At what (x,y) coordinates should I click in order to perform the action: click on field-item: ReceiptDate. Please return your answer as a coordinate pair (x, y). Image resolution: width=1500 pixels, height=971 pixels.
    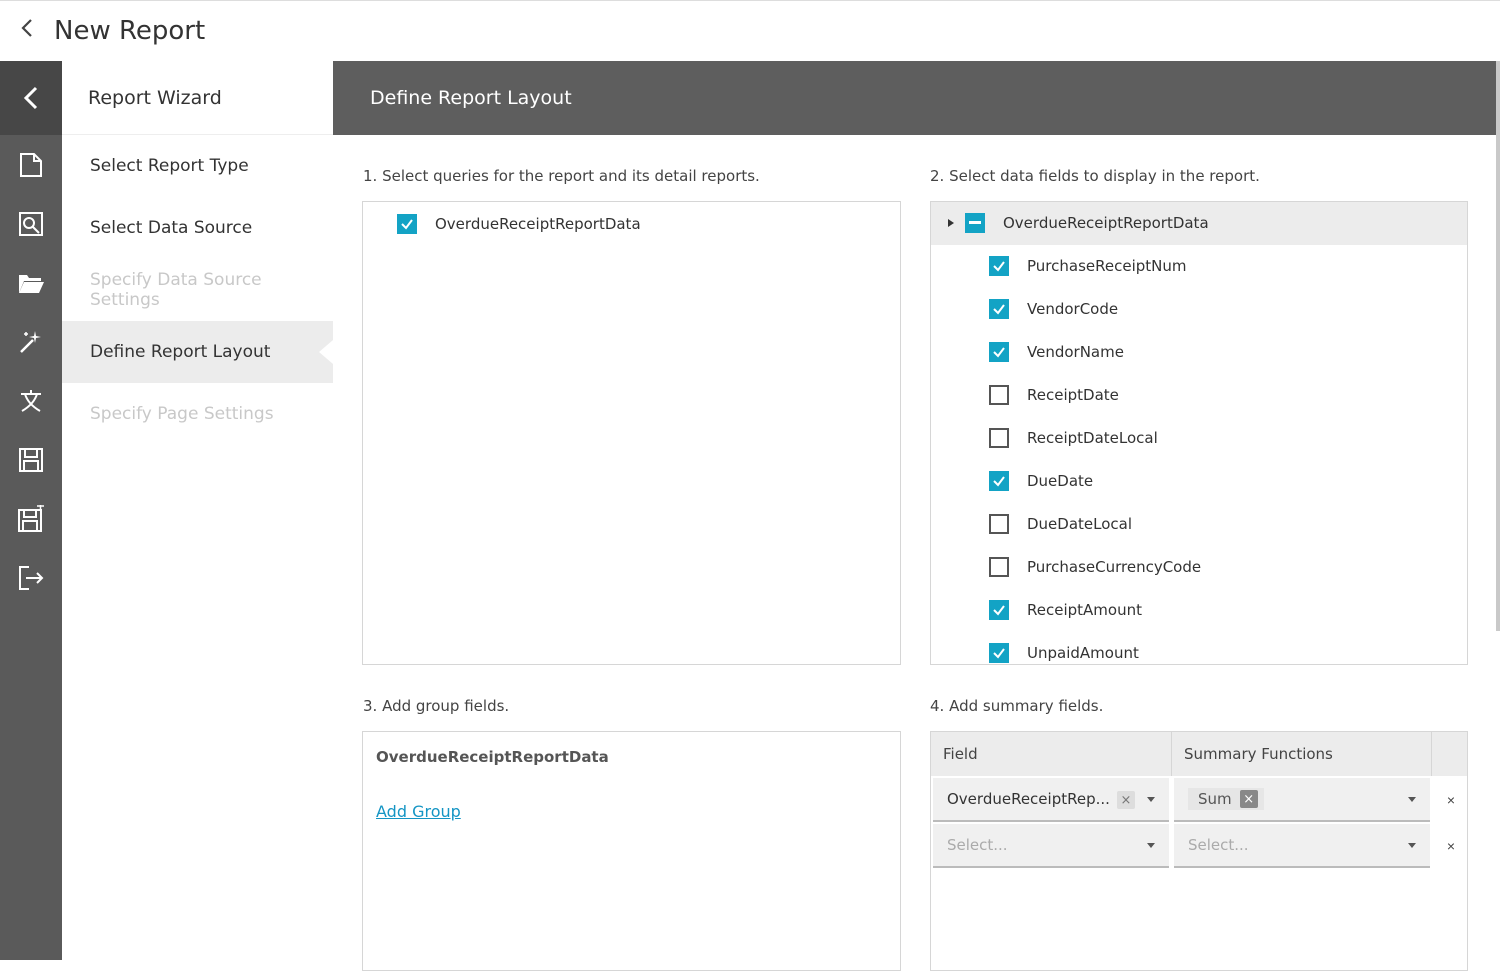
    Looking at the image, I should click on (1054, 395).